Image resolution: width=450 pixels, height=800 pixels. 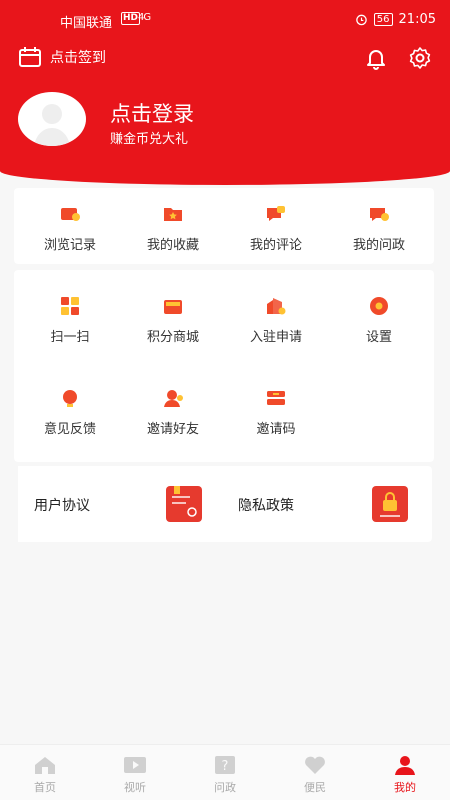 I want to click on menu-label: 意见反馈, so click(x=69, y=429).